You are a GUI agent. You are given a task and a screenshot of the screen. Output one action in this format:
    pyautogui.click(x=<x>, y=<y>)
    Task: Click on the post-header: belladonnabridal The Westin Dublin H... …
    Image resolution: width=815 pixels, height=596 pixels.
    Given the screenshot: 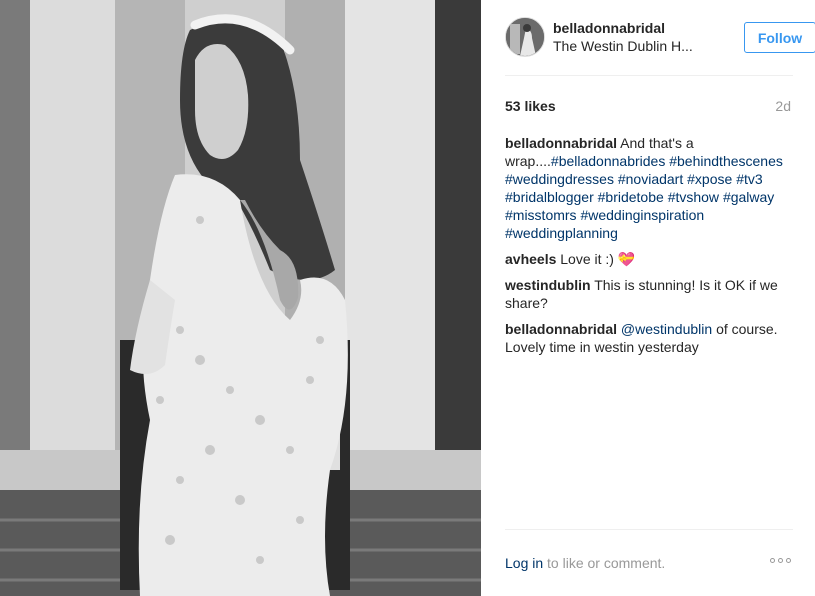 What is the action you would take?
    pyautogui.click(x=660, y=38)
    